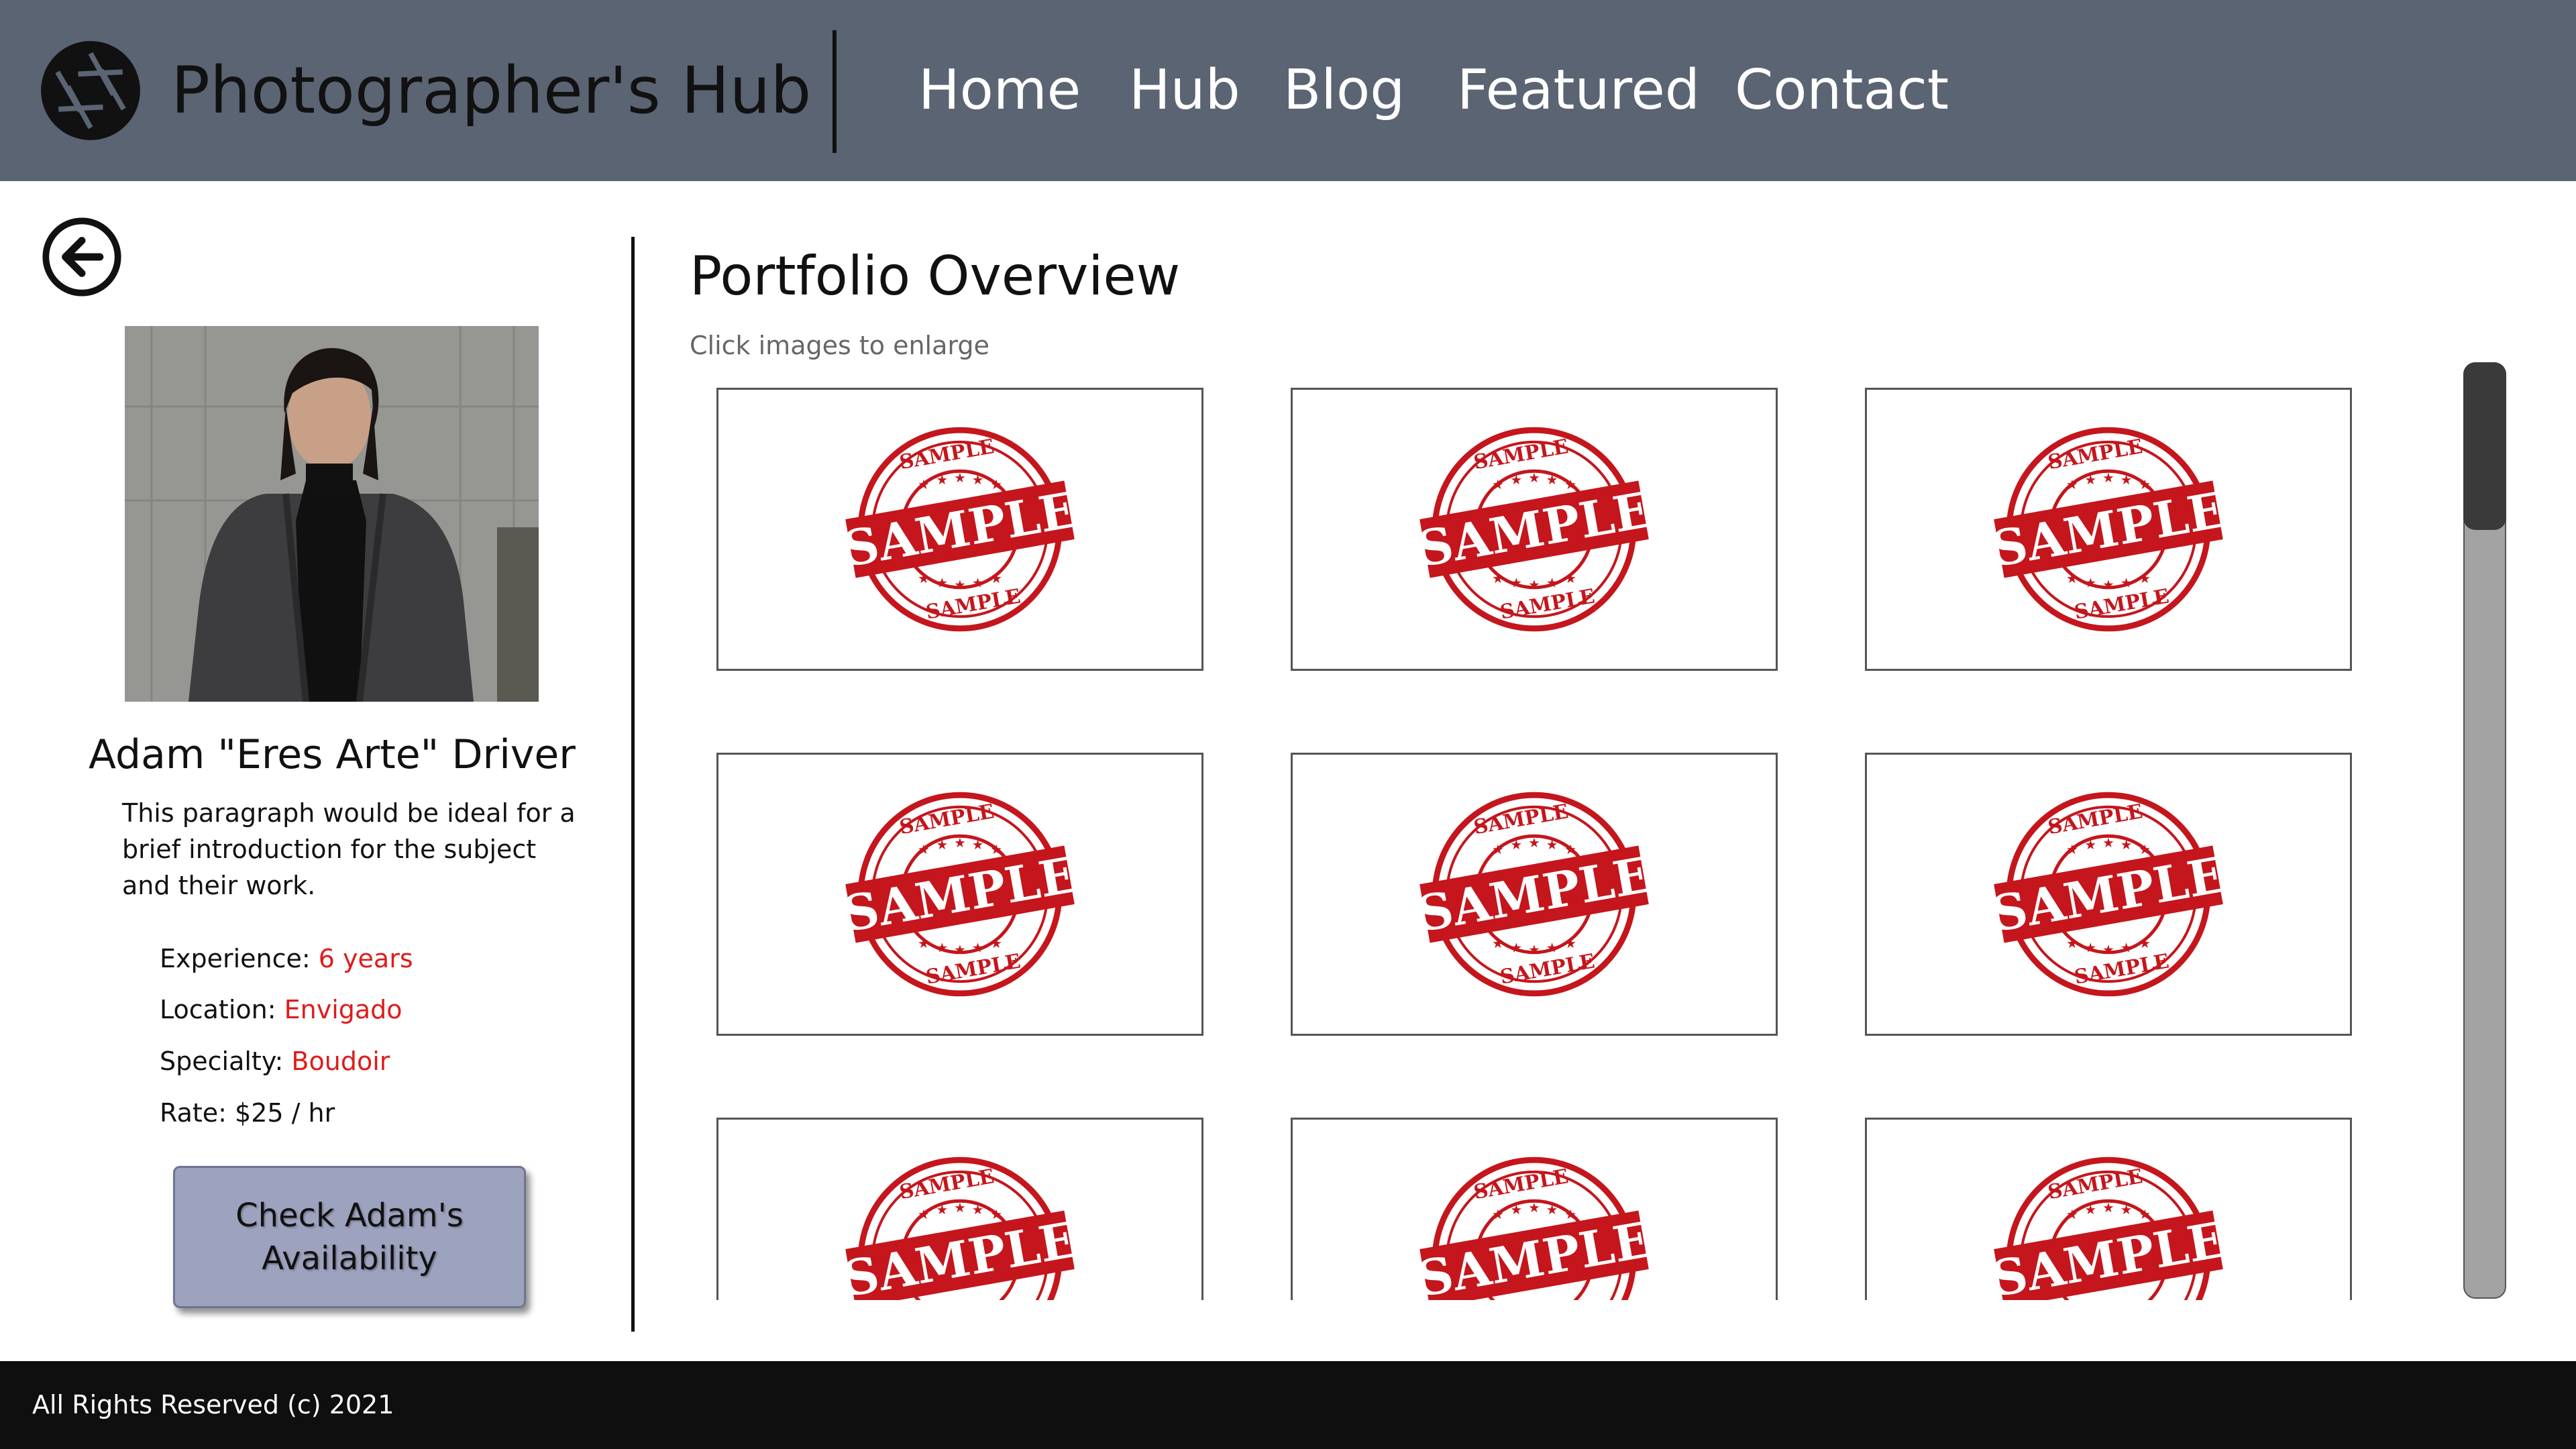 The width and height of the screenshot is (2576, 1449). Describe the element at coordinates (1842, 90) in the screenshot. I see `nav-contact: Contact` at that location.